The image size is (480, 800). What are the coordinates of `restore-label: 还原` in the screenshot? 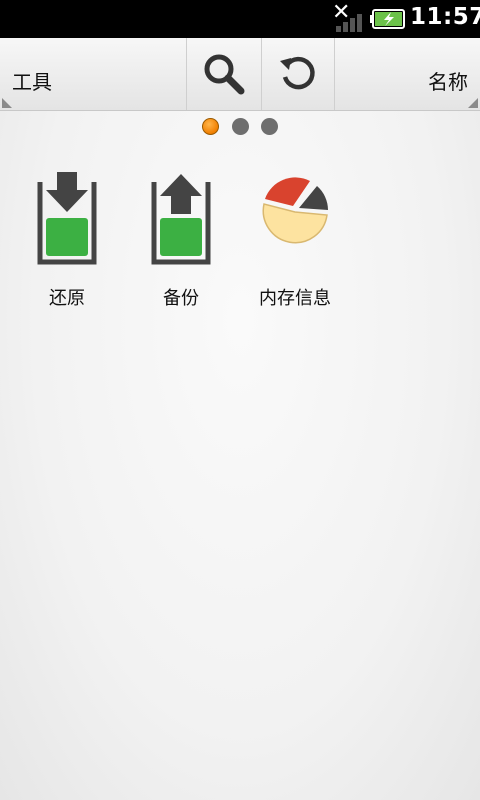 It's located at (67, 298).